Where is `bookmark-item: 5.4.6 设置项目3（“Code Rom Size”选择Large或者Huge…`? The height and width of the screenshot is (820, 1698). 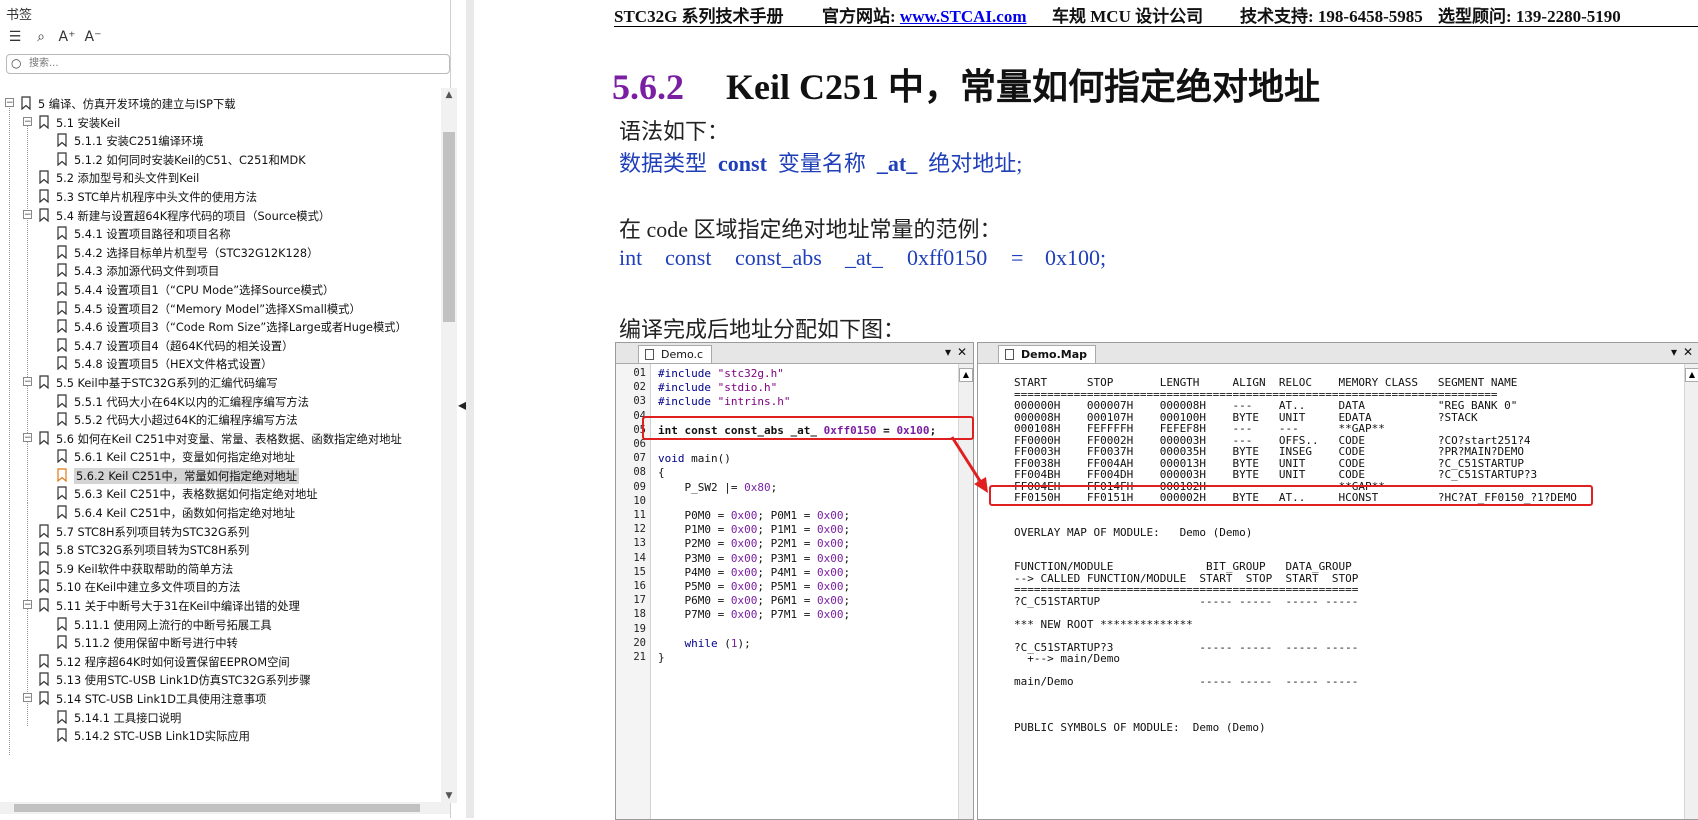
bookmark-item: 5.4.6 设置项目3（“Code Rom Size”选择Large或者Huge… is located at coordinates (220, 326).